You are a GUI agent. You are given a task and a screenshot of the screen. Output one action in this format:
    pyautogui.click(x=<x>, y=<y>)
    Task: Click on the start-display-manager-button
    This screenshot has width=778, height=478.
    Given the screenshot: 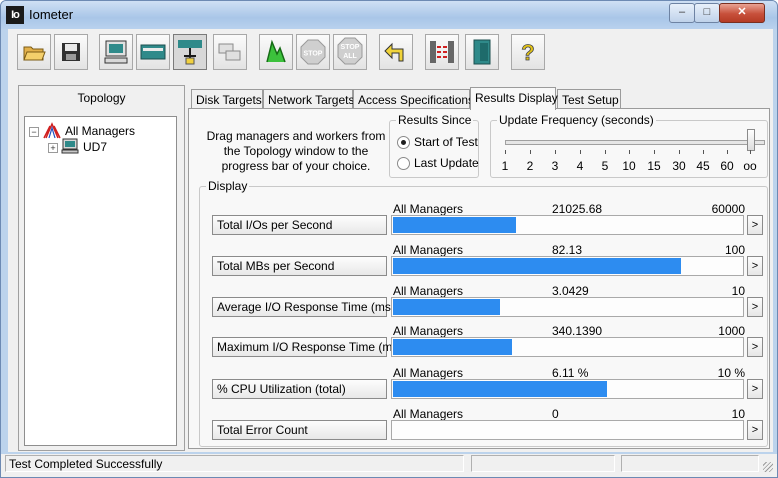 What is the action you would take?
    pyautogui.click(x=116, y=52)
    